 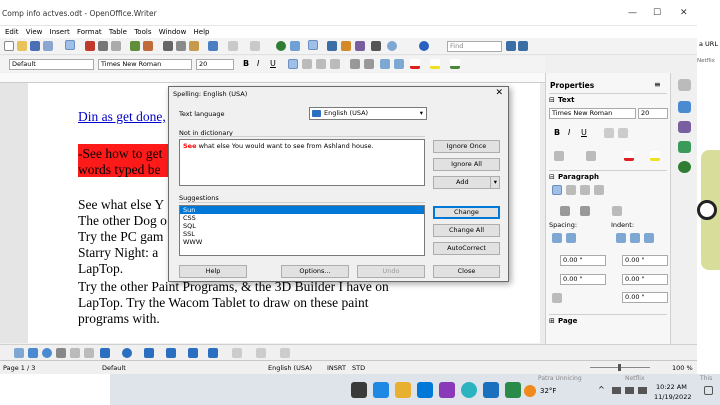 What do you see at coordinates (655, 156) in the screenshot?
I see `sidebar-highlight-icon` at bounding box center [655, 156].